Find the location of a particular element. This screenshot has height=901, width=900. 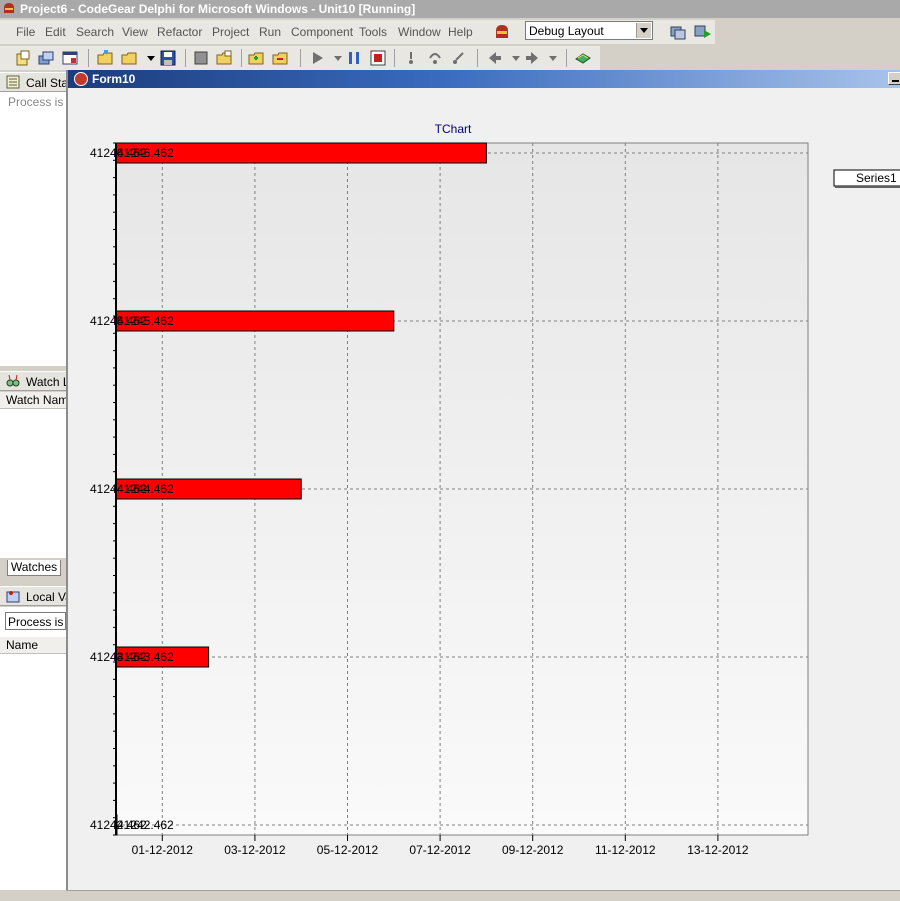

call-stack-status: Process is no is located at coordinates (37, 102).